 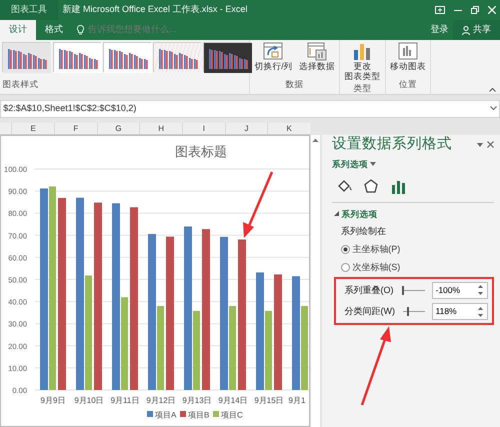 I want to click on person-icon, so click(x=466, y=30).